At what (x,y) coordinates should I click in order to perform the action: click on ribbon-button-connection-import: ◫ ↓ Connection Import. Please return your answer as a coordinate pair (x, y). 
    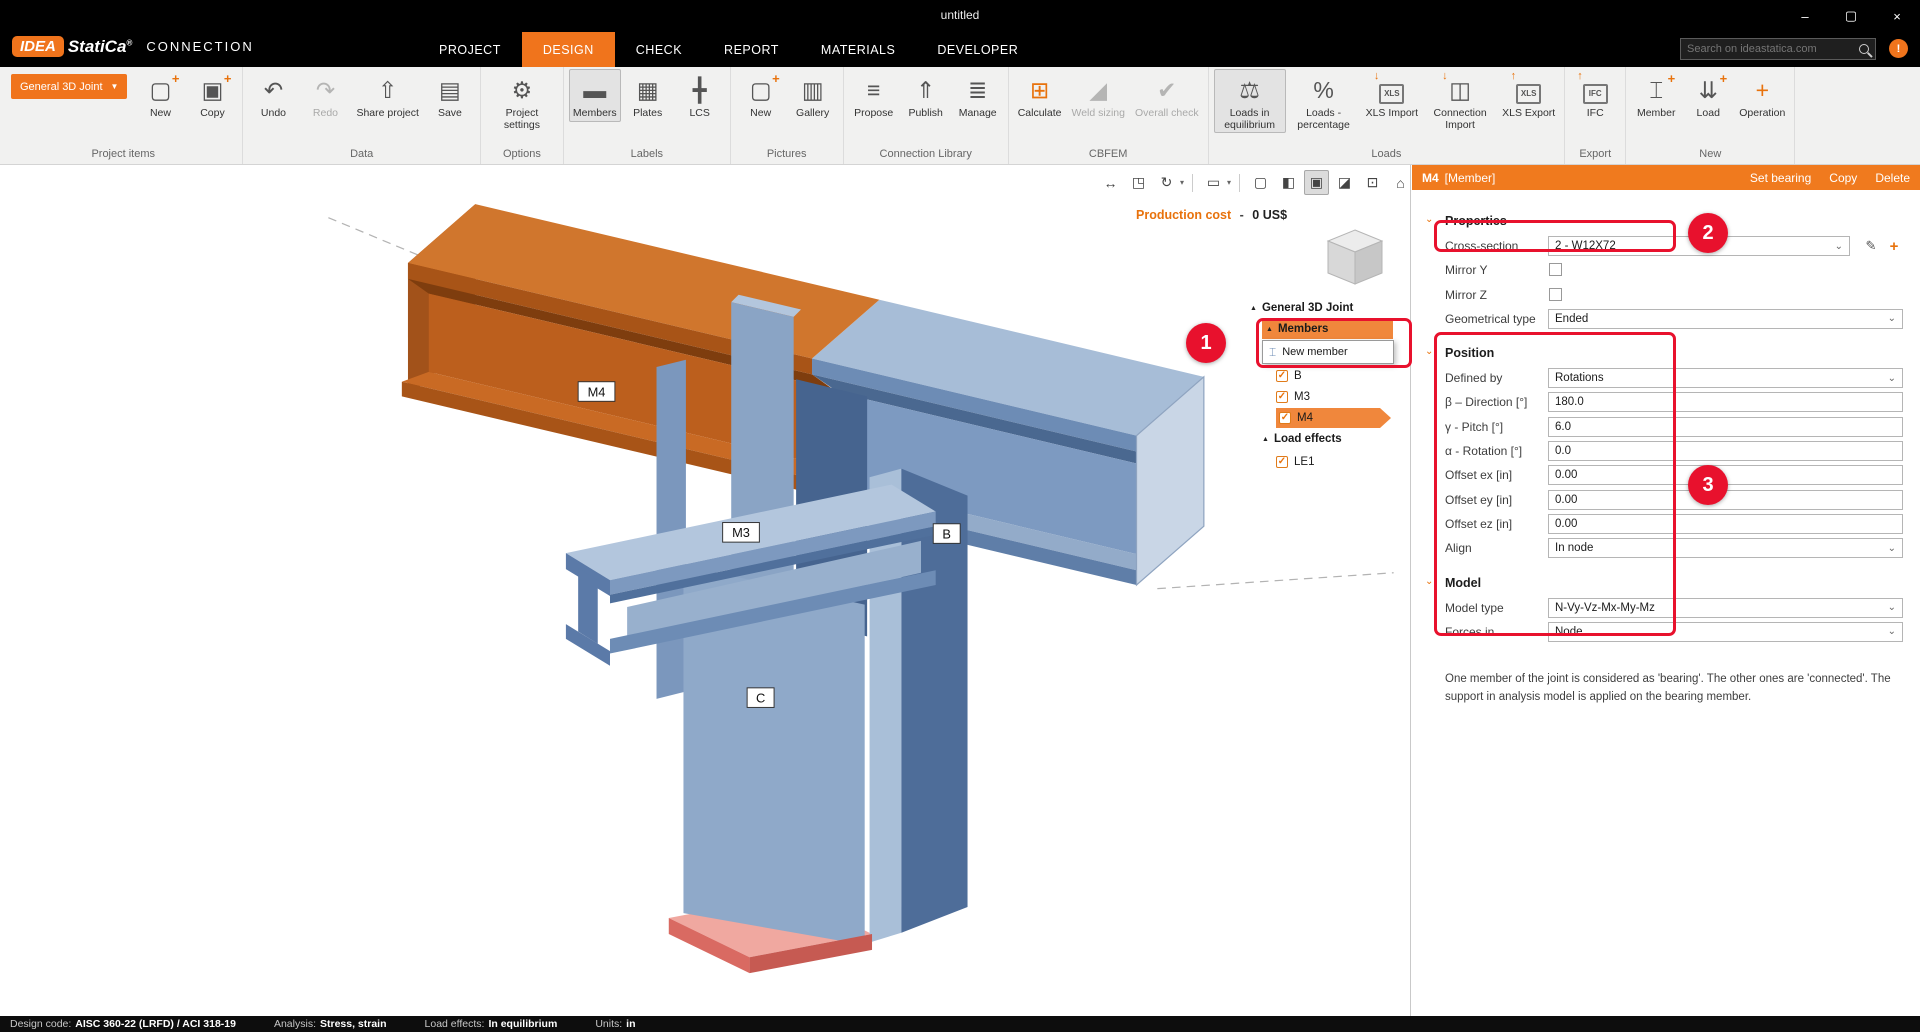
    Looking at the image, I should click on (1460, 101).